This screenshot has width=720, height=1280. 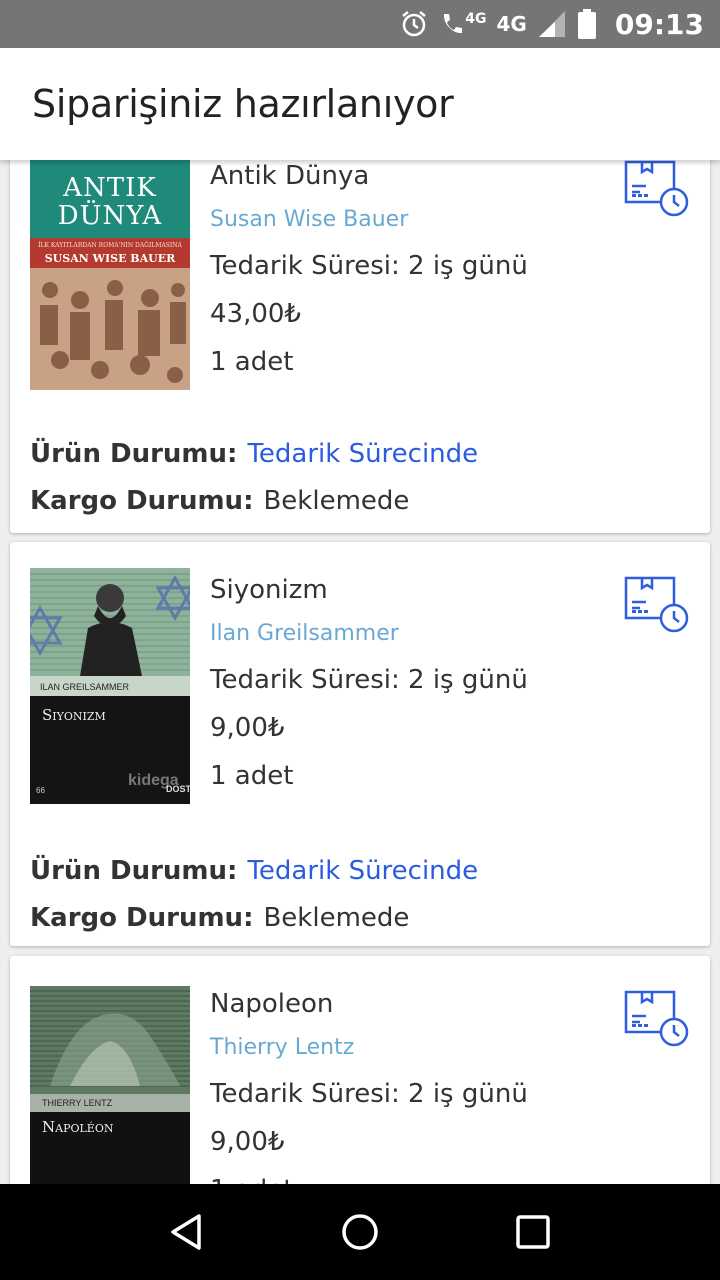 I want to click on cover-author: ILAN GREILSAMMER, so click(x=85, y=687).